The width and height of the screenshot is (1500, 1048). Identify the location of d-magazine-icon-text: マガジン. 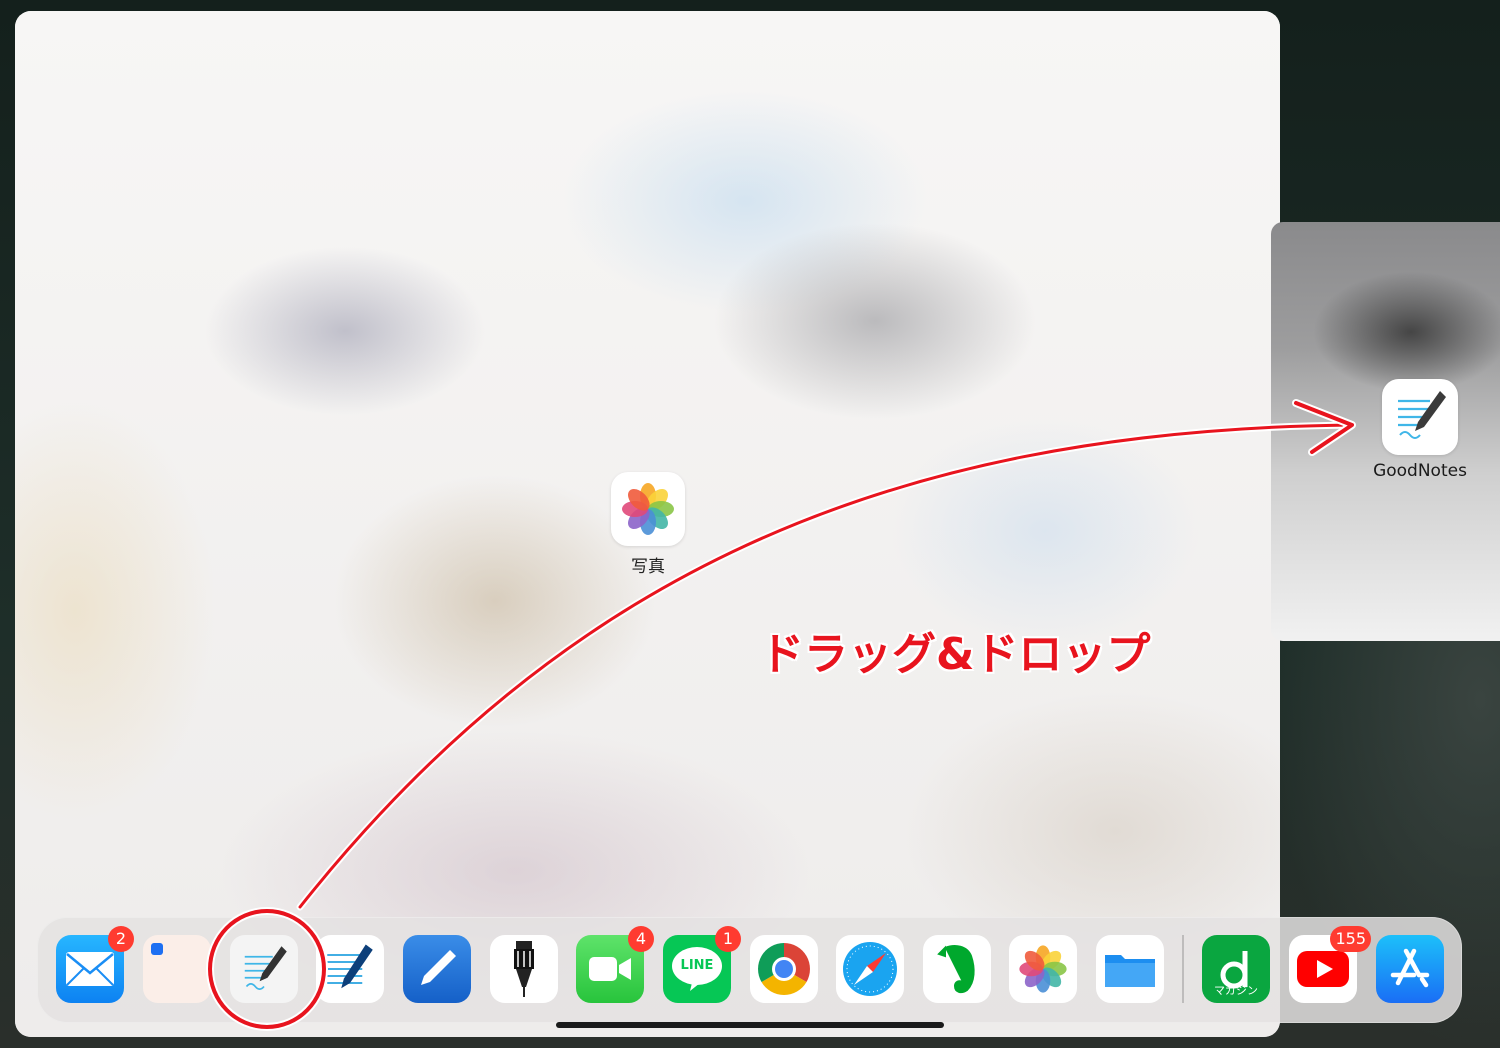
(1236, 990).